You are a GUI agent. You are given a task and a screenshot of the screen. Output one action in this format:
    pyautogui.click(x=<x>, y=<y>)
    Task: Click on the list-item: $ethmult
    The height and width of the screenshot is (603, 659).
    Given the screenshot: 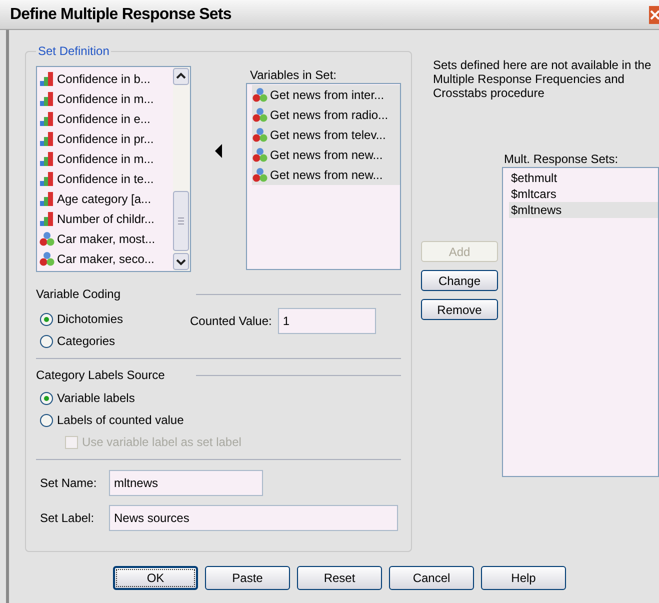 What is the action you would take?
    pyautogui.click(x=583, y=178)
    